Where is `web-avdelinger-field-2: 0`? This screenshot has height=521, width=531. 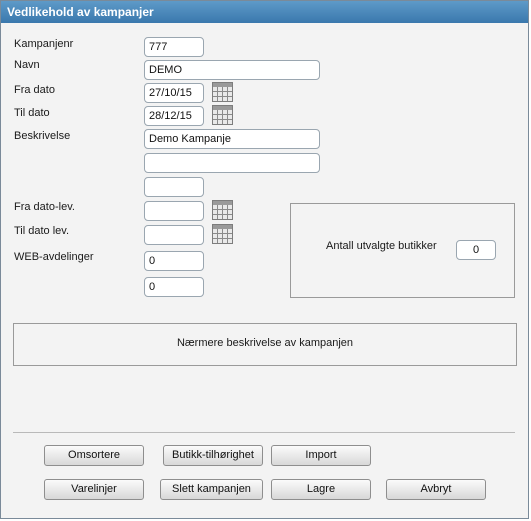 web-avdelinger-field-2: 0 is located at coordinates (174, 287).